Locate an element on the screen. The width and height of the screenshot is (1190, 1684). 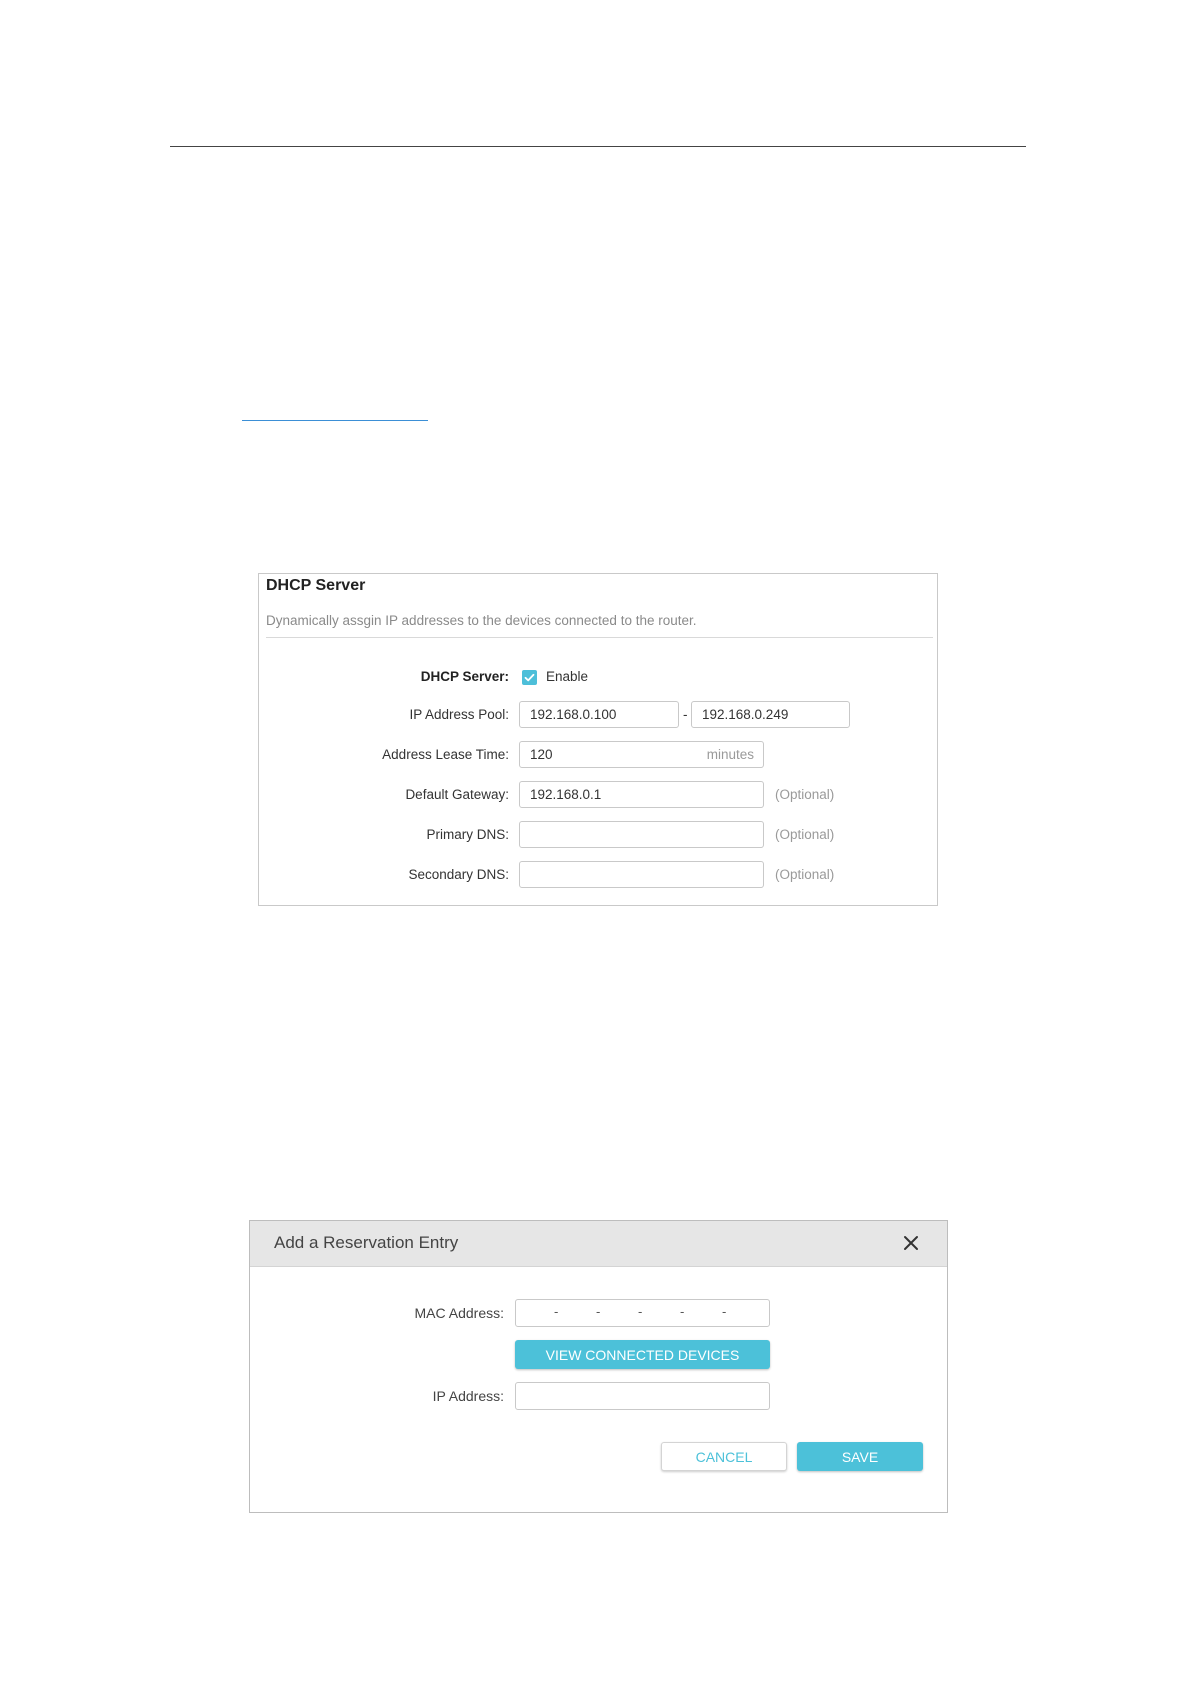
default-gateway-label: Default Gateway: is located at coordinates (457, 794).